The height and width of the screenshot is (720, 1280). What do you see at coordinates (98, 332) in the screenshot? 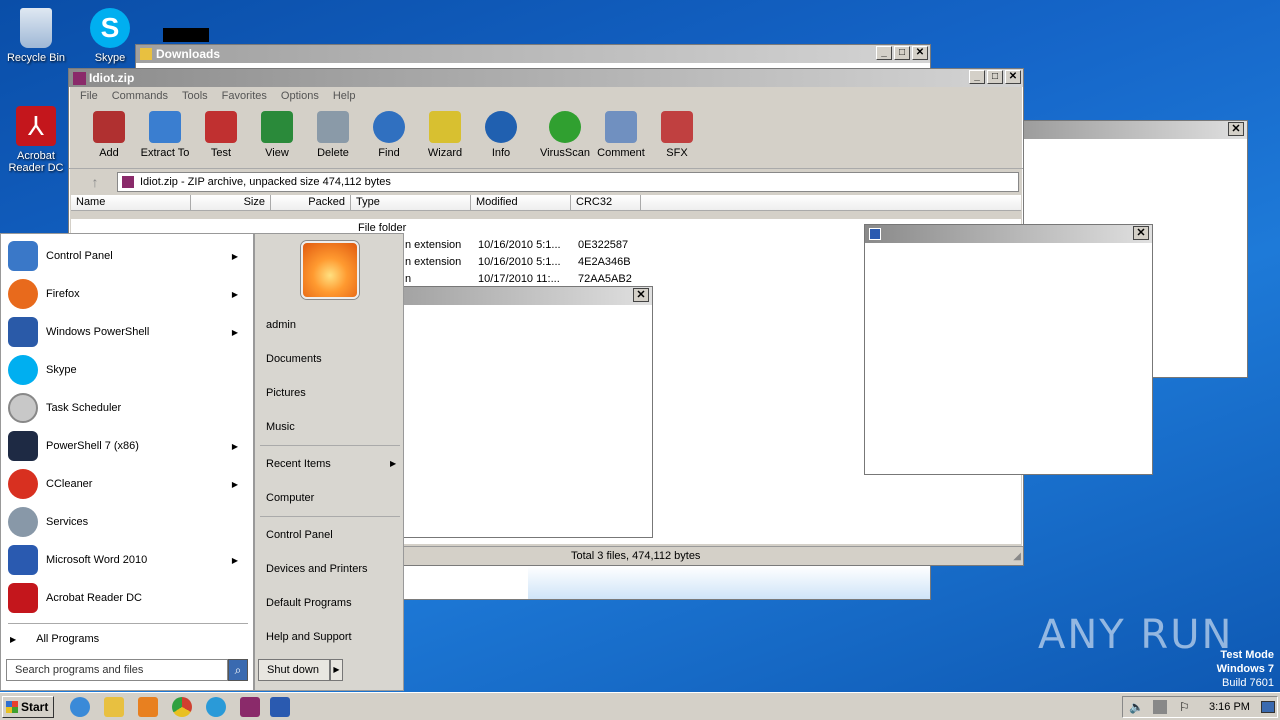
I see `start-item-label: Windows PowerShell` at bounding box center [98, 332].